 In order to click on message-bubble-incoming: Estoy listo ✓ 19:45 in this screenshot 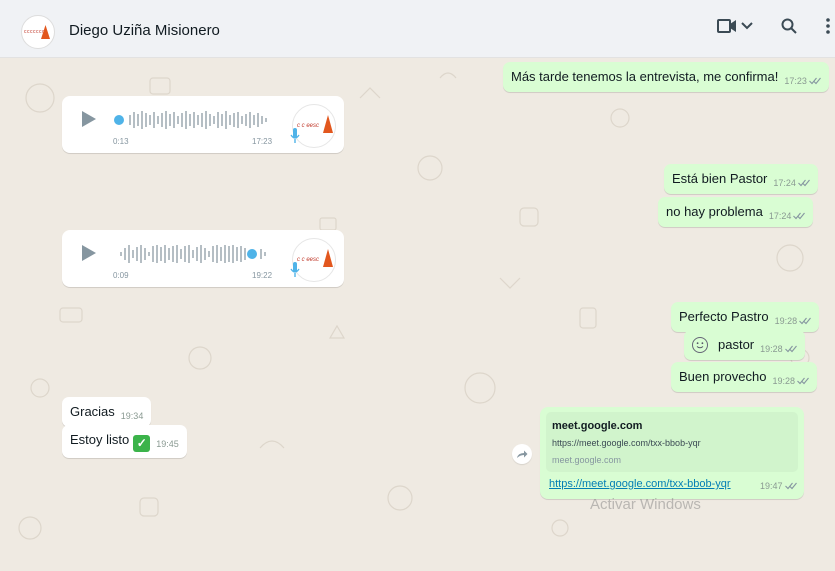, I will do `click(124, 441)`.